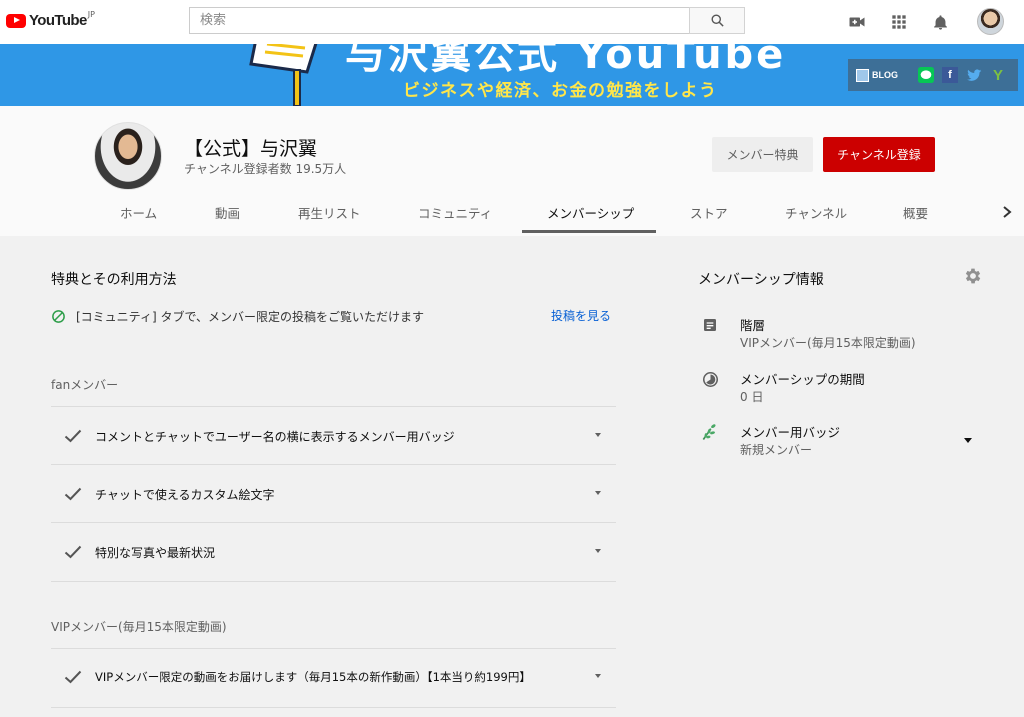  I want to click on perk-text: チャットで使えるカスタム絵文字, so click(185, 494).